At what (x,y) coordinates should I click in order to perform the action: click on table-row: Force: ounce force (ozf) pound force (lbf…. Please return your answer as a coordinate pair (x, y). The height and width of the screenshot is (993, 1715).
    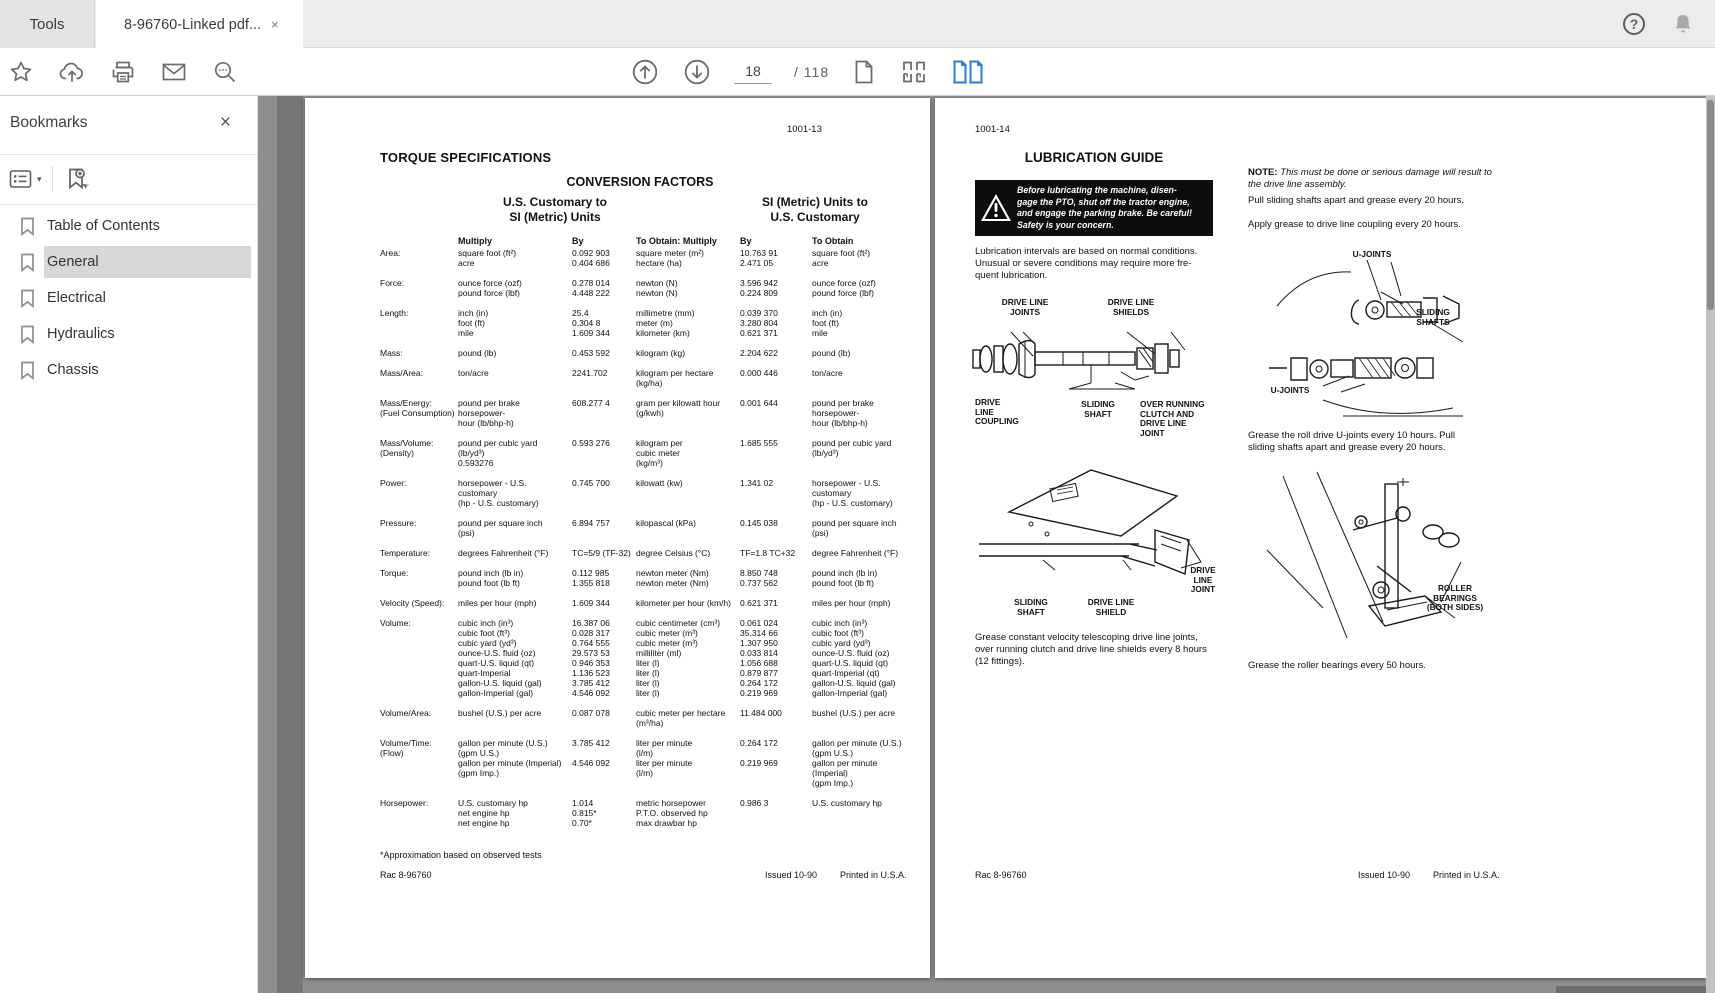
    Looking at the image, I should click on (647, 288).